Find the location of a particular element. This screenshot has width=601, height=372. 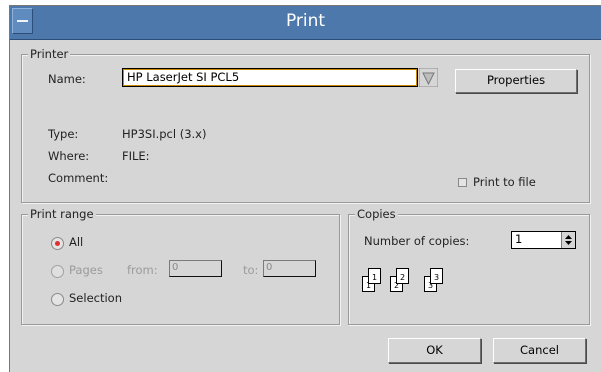

ok-button: OK is located at coordinates (434, 350).